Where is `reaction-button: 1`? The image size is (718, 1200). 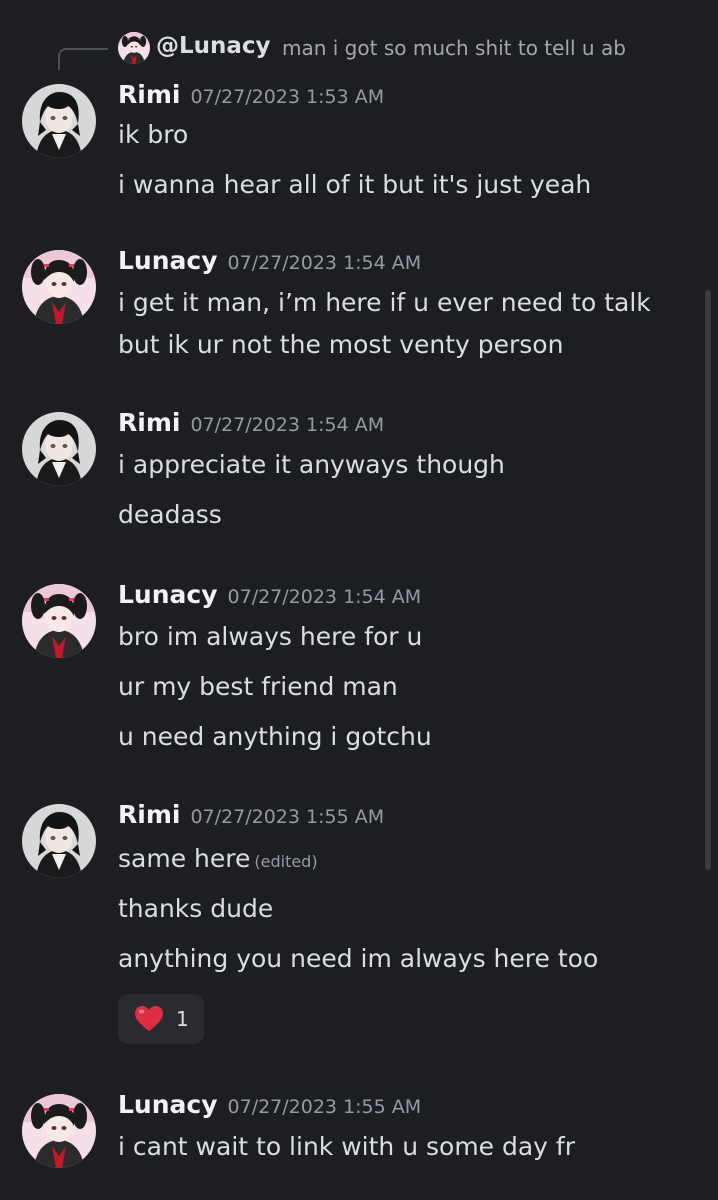 reaction-button: 1 is located at coordinates (161, 1019).